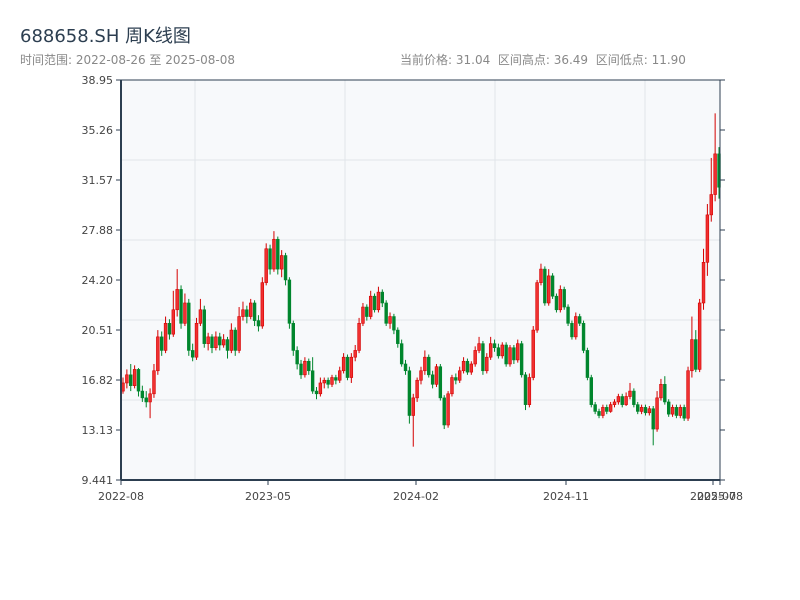 Image resolution: width=800 pixels, height=600 pixels. What do you see at coordinates (268, 496) in the screenshot?
I see `x-tick-label: 2023-05` at bounding box center [268, 496].